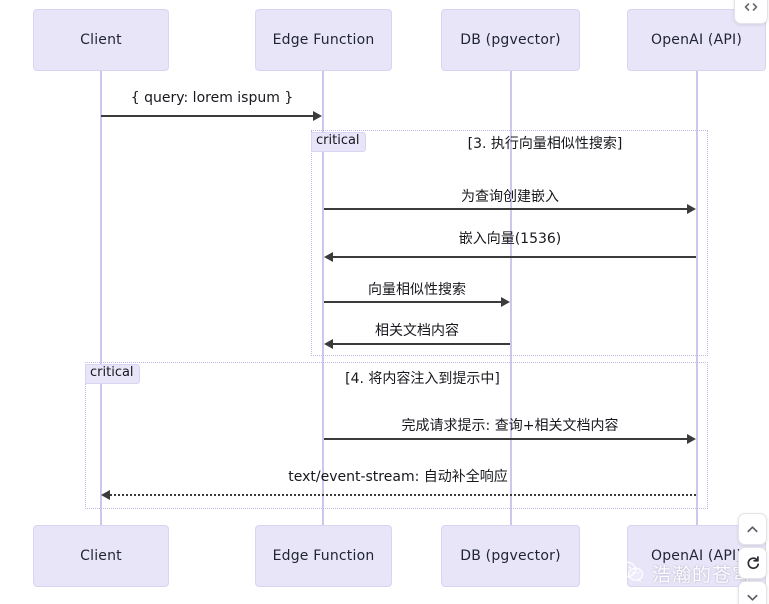  What do you see at coordinates (696, 556) in the screenshot?
I see `participant-label-openai-bottom: OpenAI (API)` at bounding box center [696, 556].